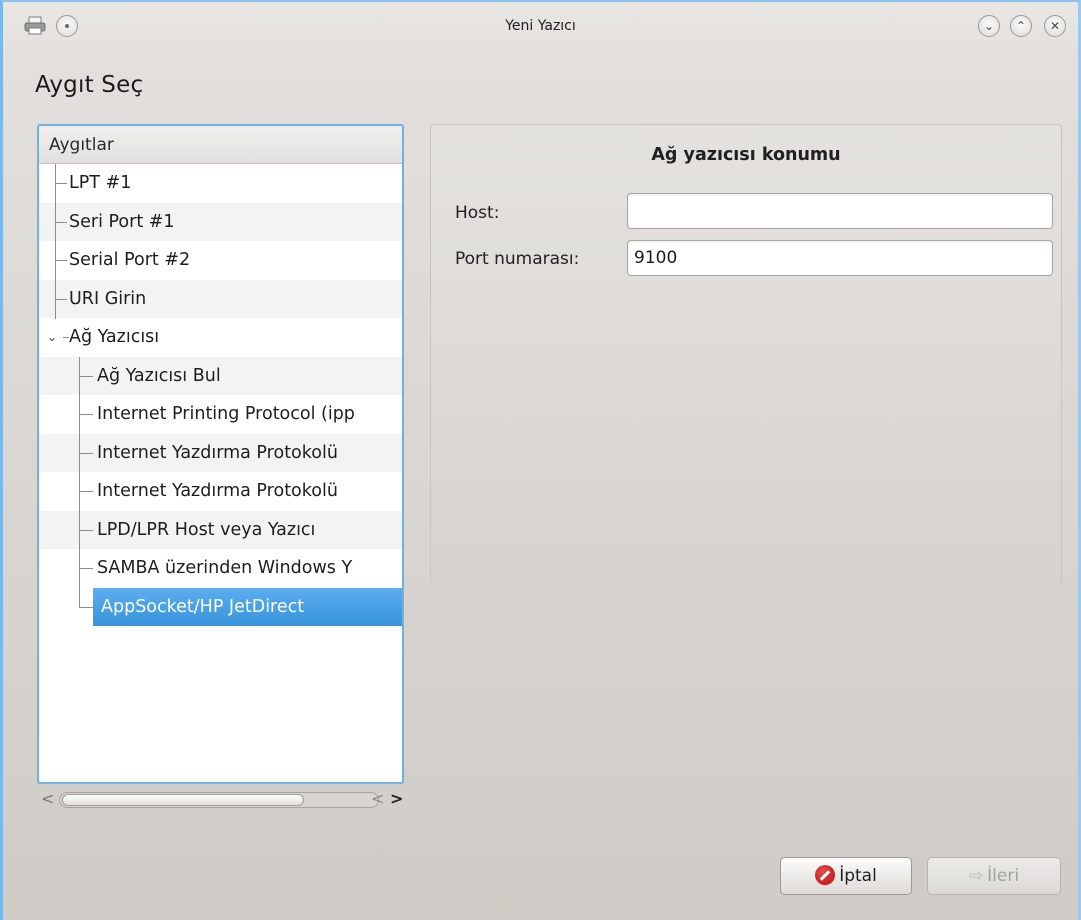  What do you see at coordinates (1021, 26) in the screenshot?
I see `maximize-button: ⌃` at bounding box center [1021, 26].